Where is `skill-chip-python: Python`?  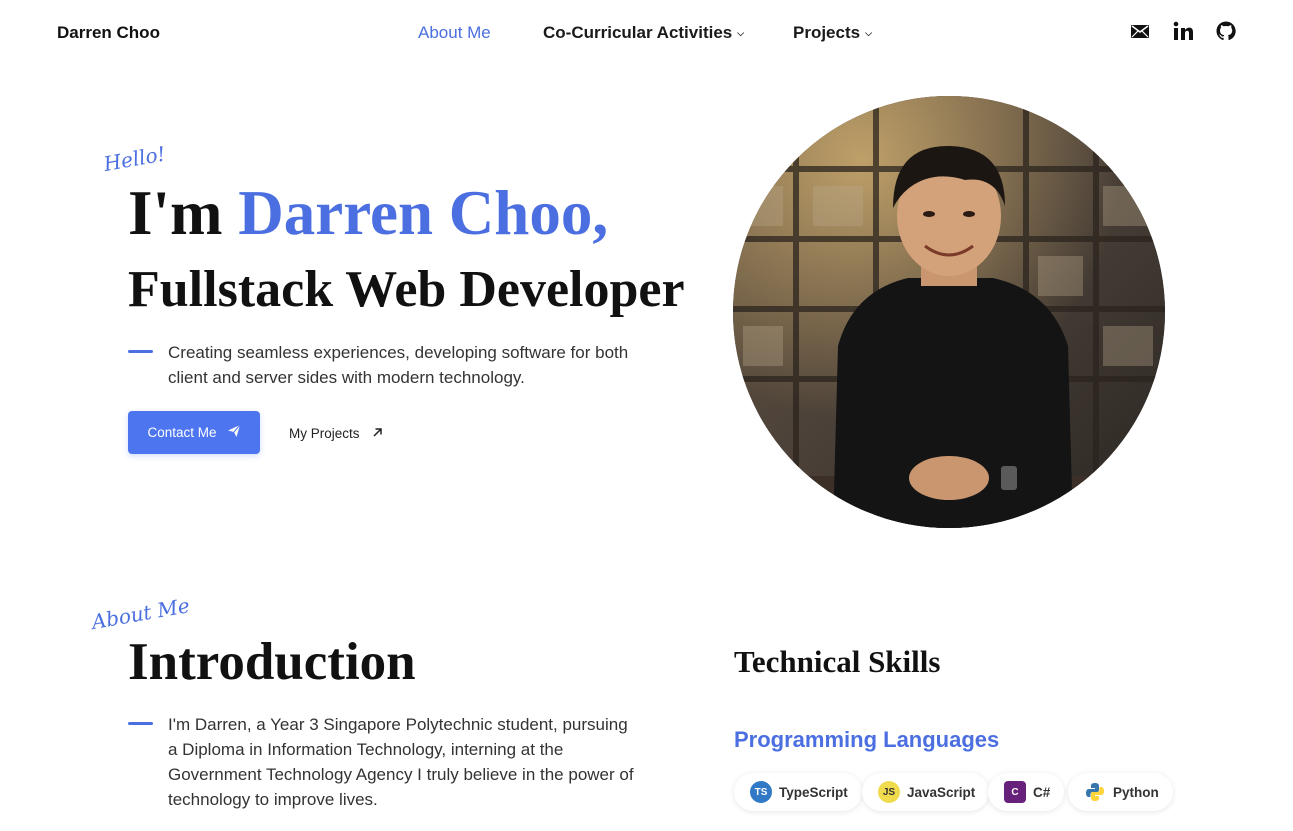
skill-chip-python: Python is located at coordinates (1120, 792).